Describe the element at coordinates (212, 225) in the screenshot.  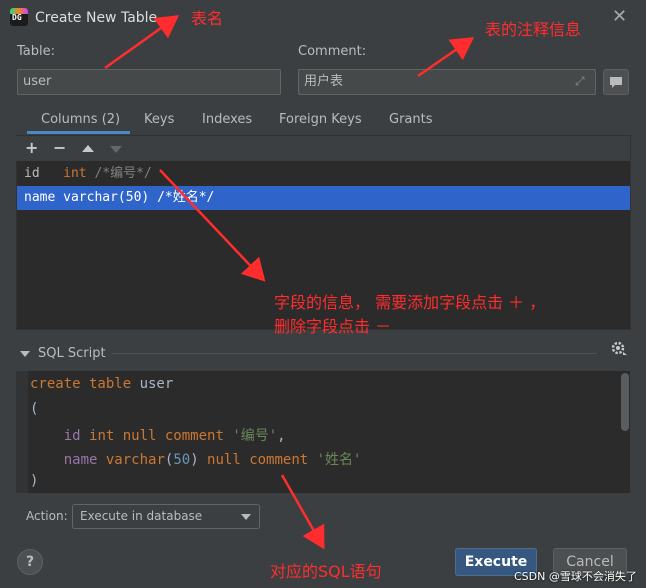
I see `arrow-fields` at that location.